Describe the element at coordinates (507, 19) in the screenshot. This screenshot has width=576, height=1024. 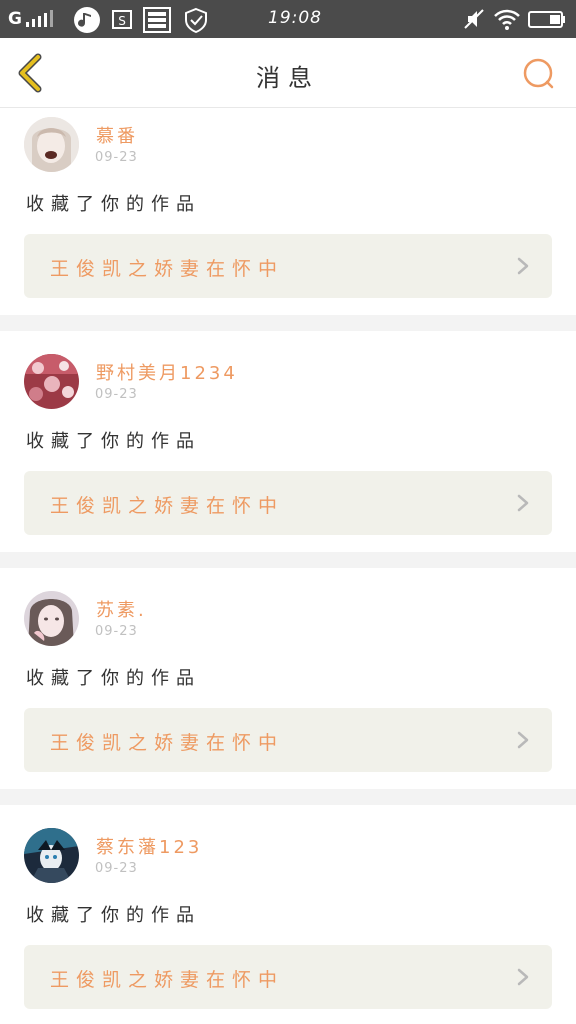
I see `wifi-icon` at that location.